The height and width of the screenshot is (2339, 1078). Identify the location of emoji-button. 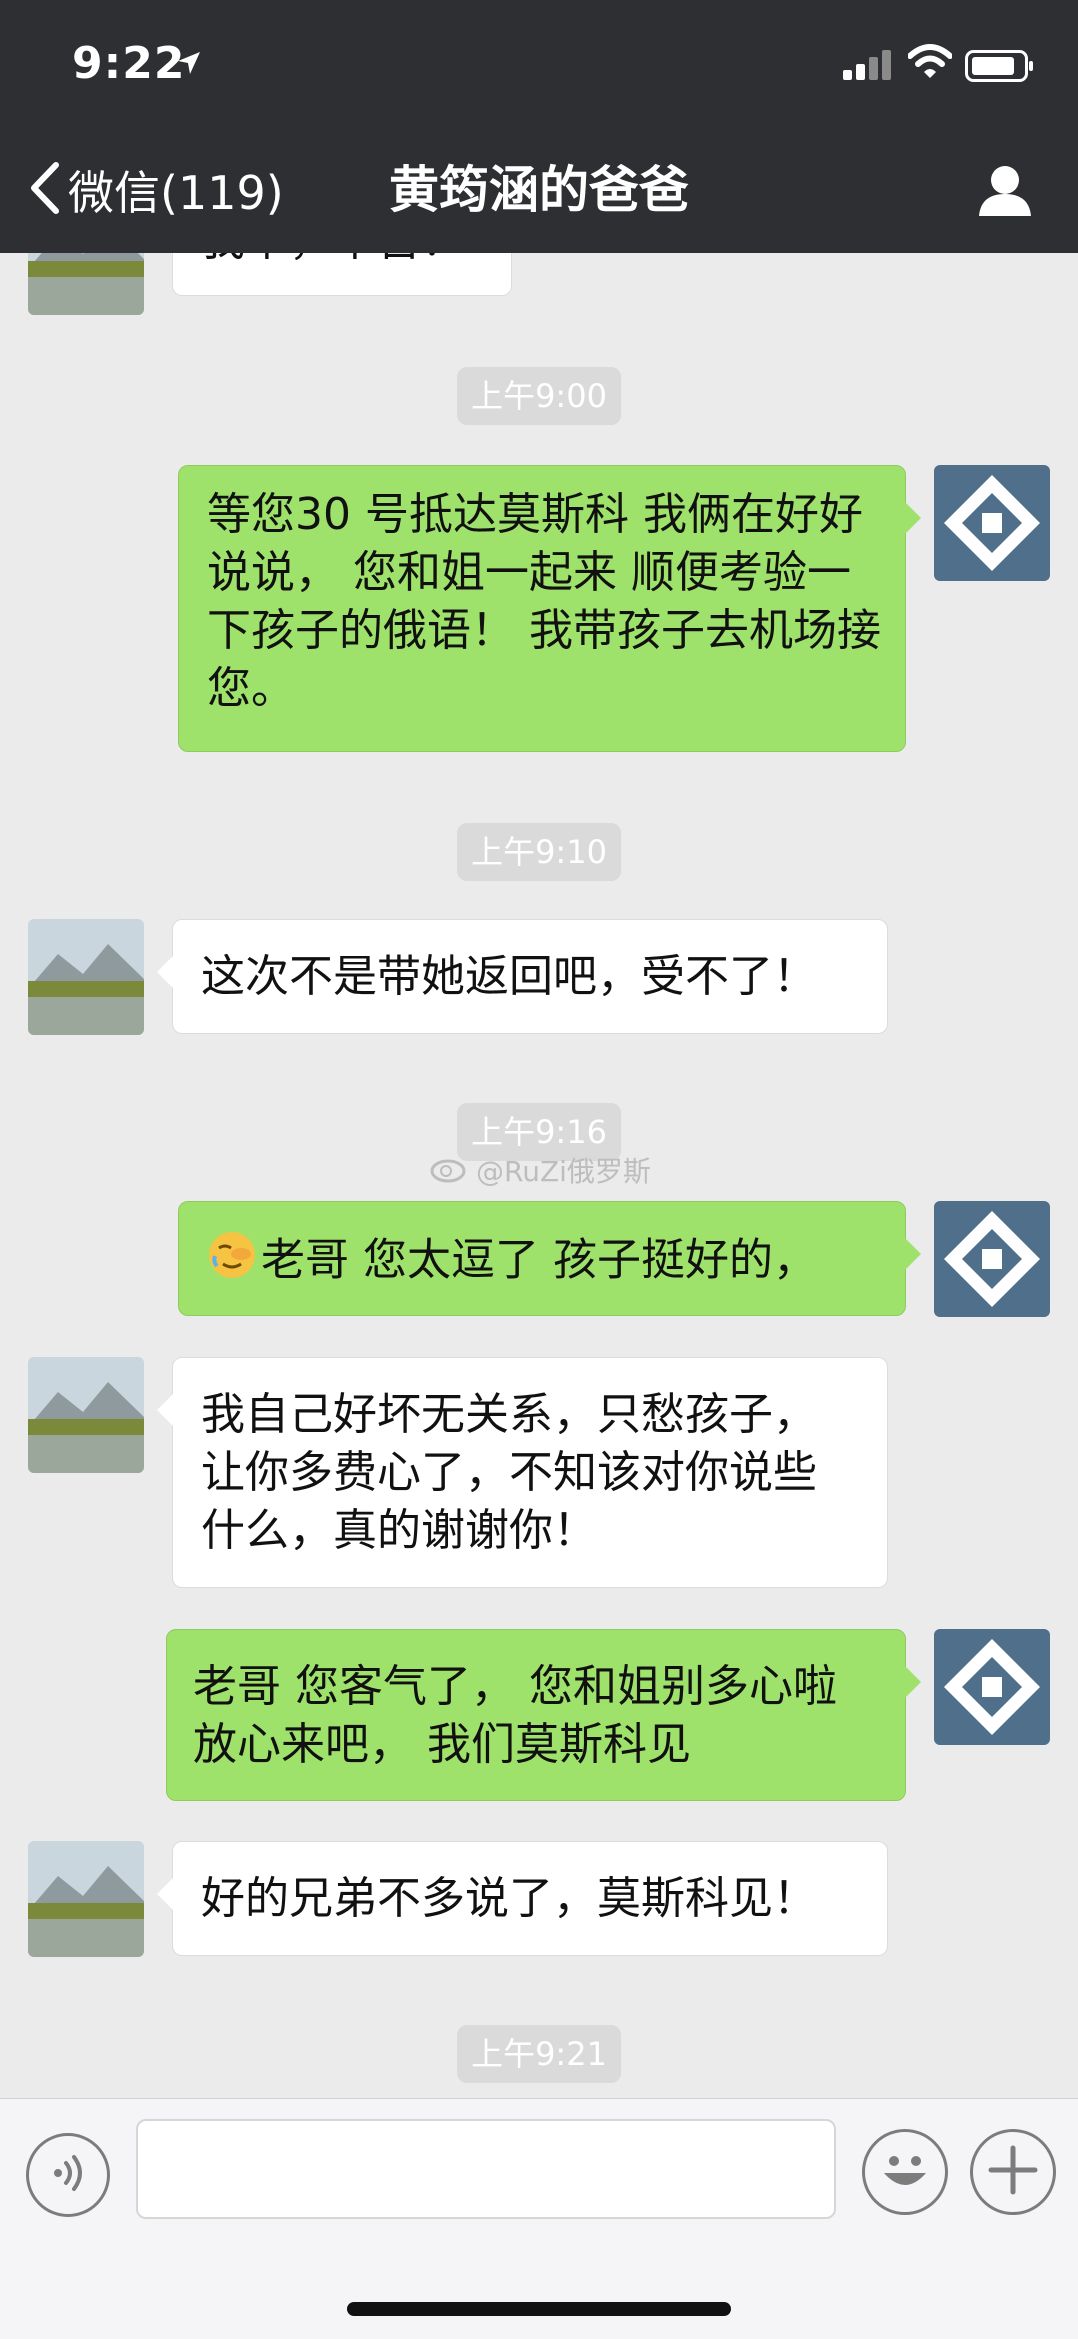
(905, 2172).